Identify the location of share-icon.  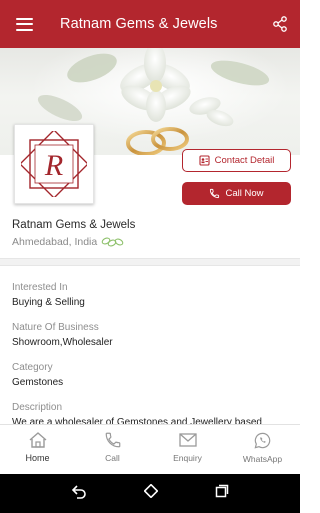
(280, 24).